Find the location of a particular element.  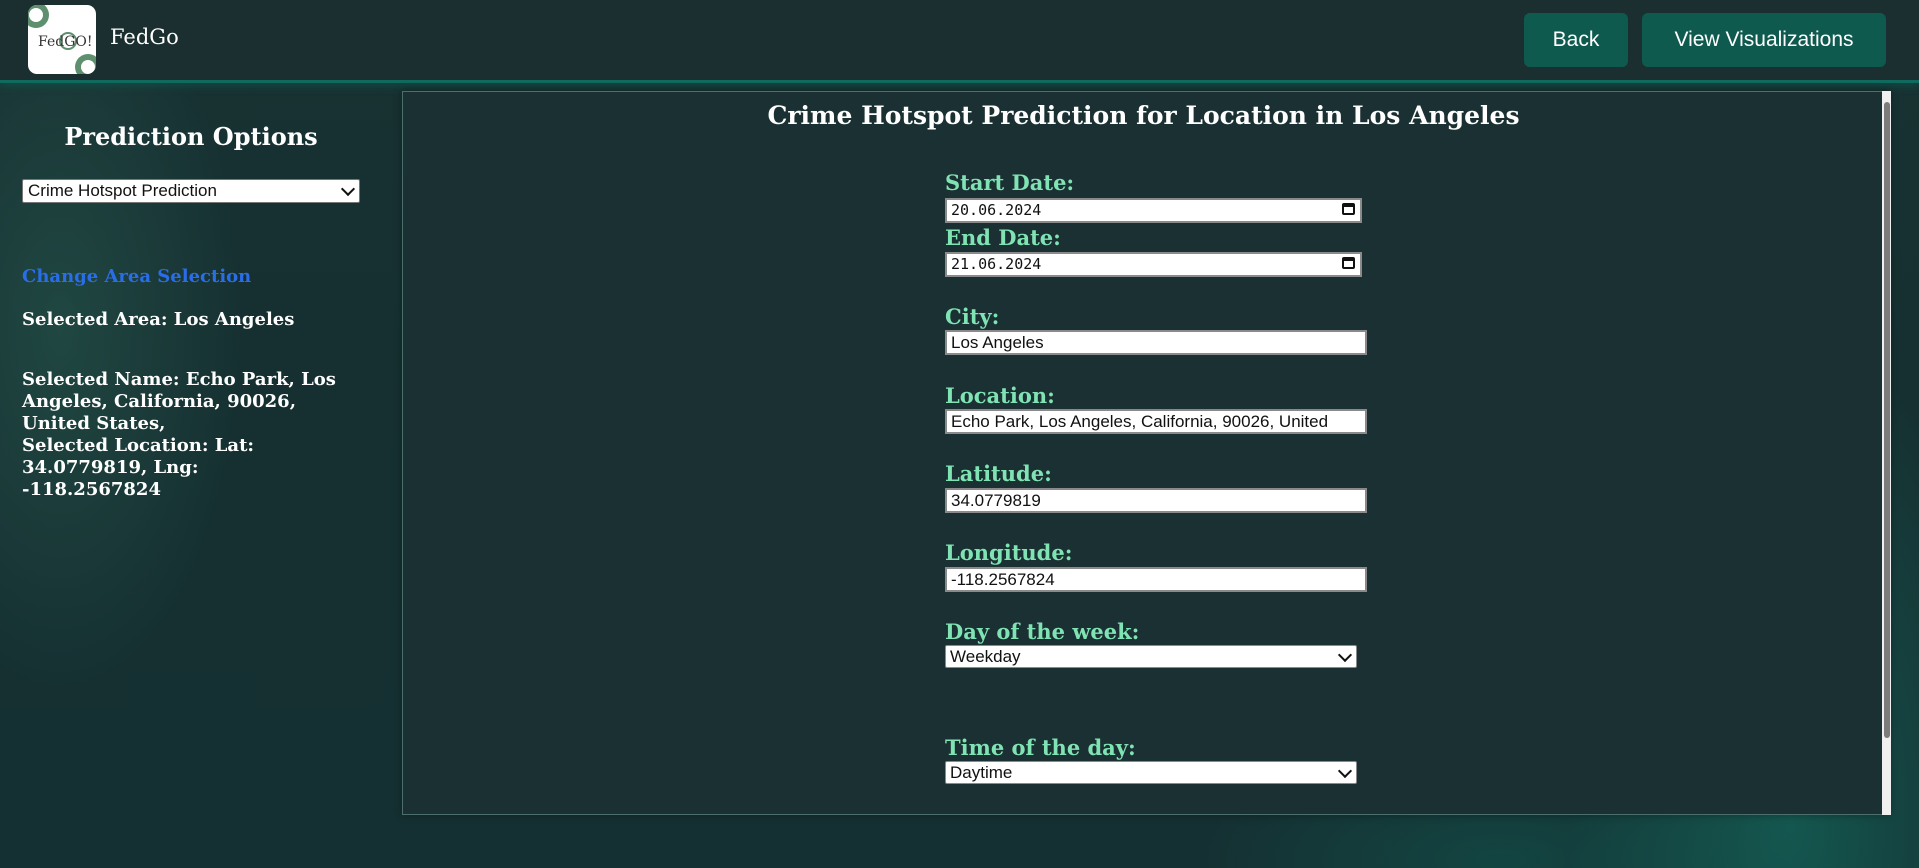

end-date-input: 21.06.2024 is located at coordinates (1153, 264).